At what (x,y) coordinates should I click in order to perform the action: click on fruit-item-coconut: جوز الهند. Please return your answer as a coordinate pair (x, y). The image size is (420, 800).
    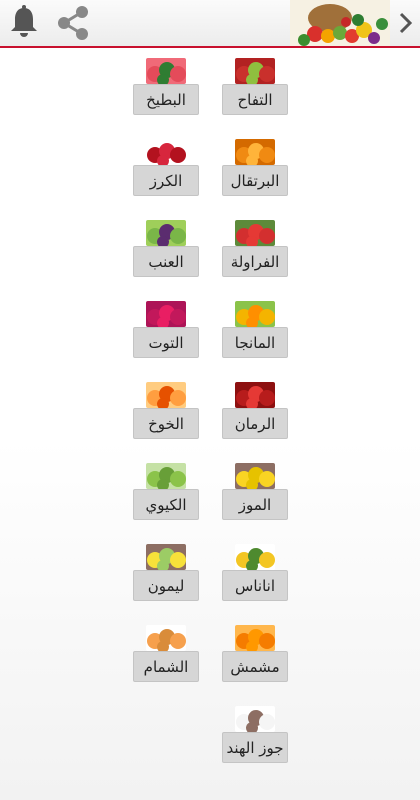
    Looking at the image, I should click on (255, 735).